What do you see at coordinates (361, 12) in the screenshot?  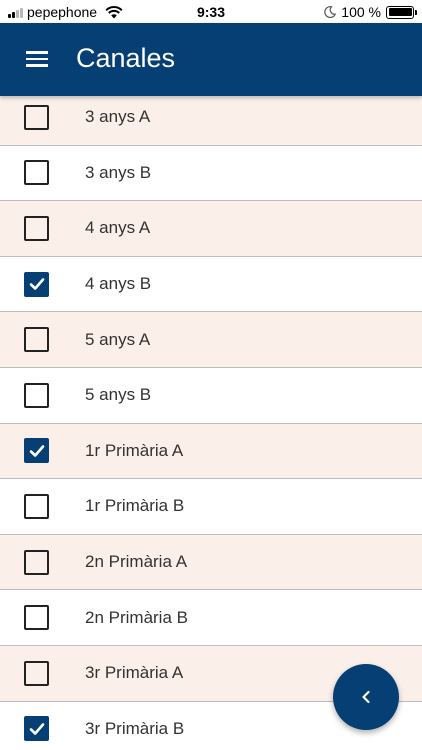 I see `battery-percent: 100 %` at bounding box center [361, 12].